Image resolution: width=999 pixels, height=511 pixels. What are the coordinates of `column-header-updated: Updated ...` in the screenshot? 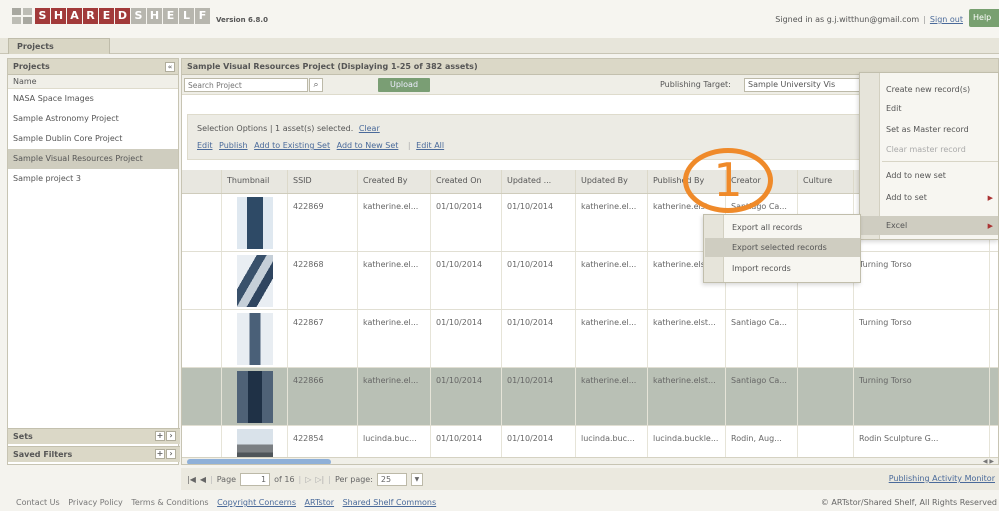 It's located at (539, 181).